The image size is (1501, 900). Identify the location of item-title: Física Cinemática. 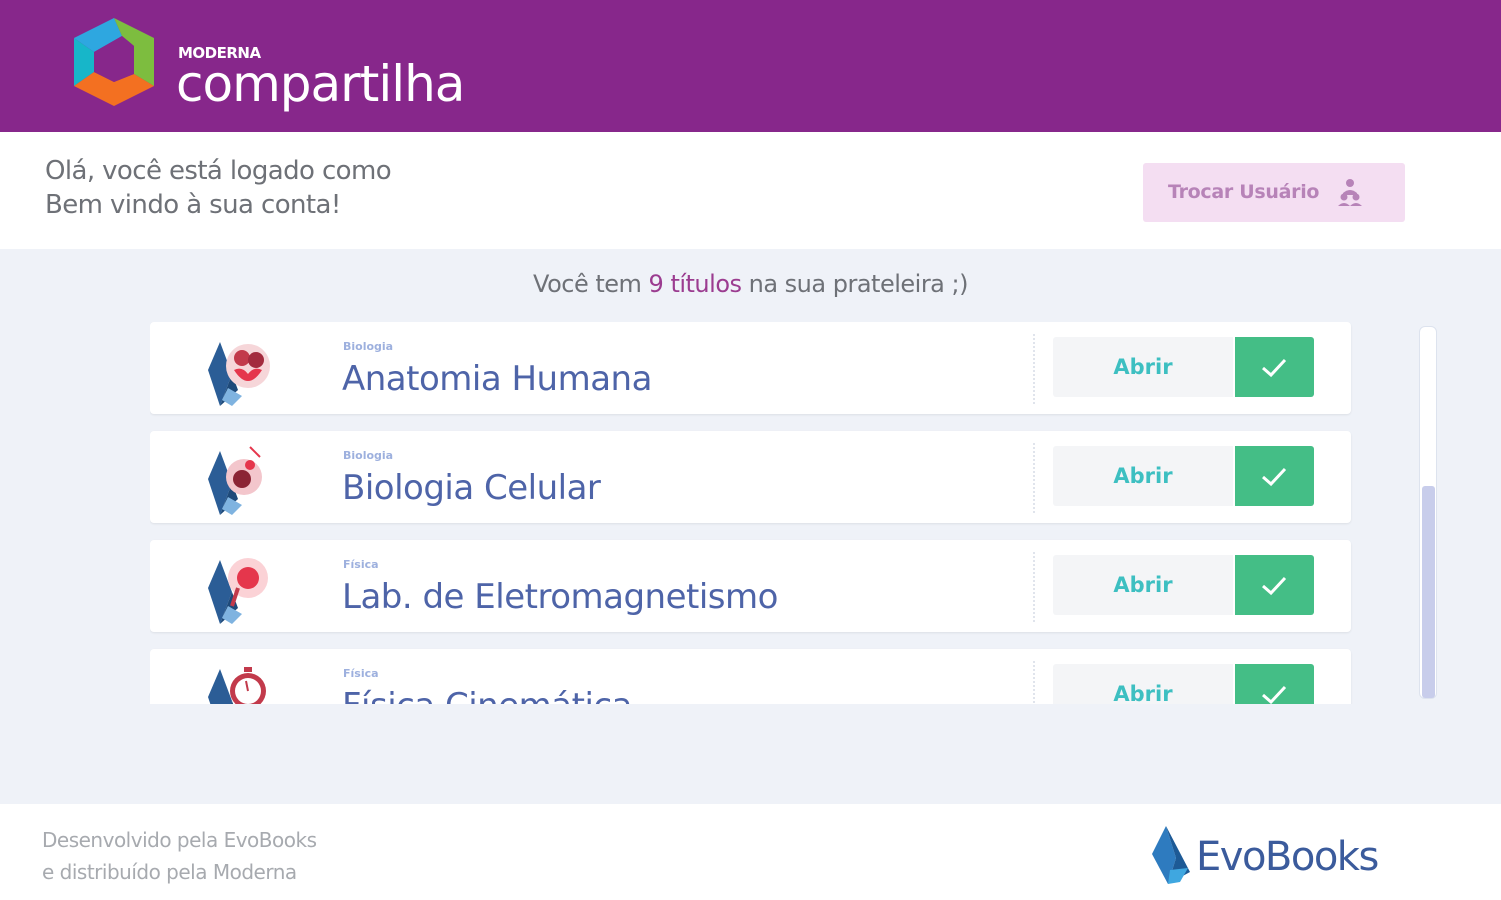
(487, 695).